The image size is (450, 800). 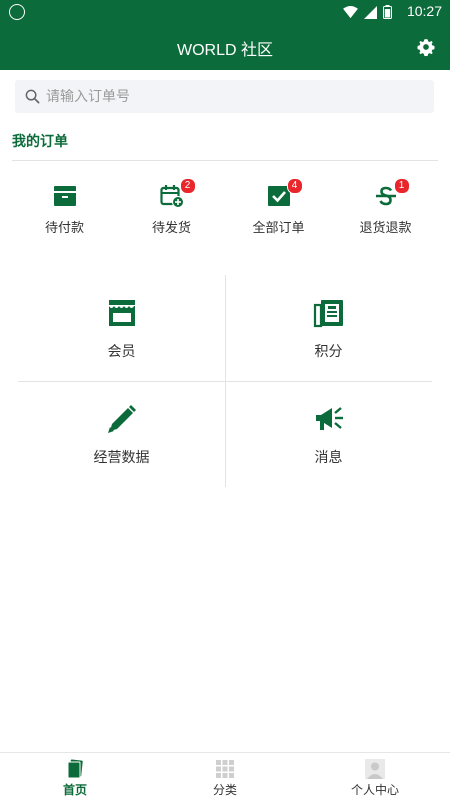 What do you see at coordinates (278, 208) in the screenshot?
I see `order-all: 4 全部订单` at bounding box center [278, 208].